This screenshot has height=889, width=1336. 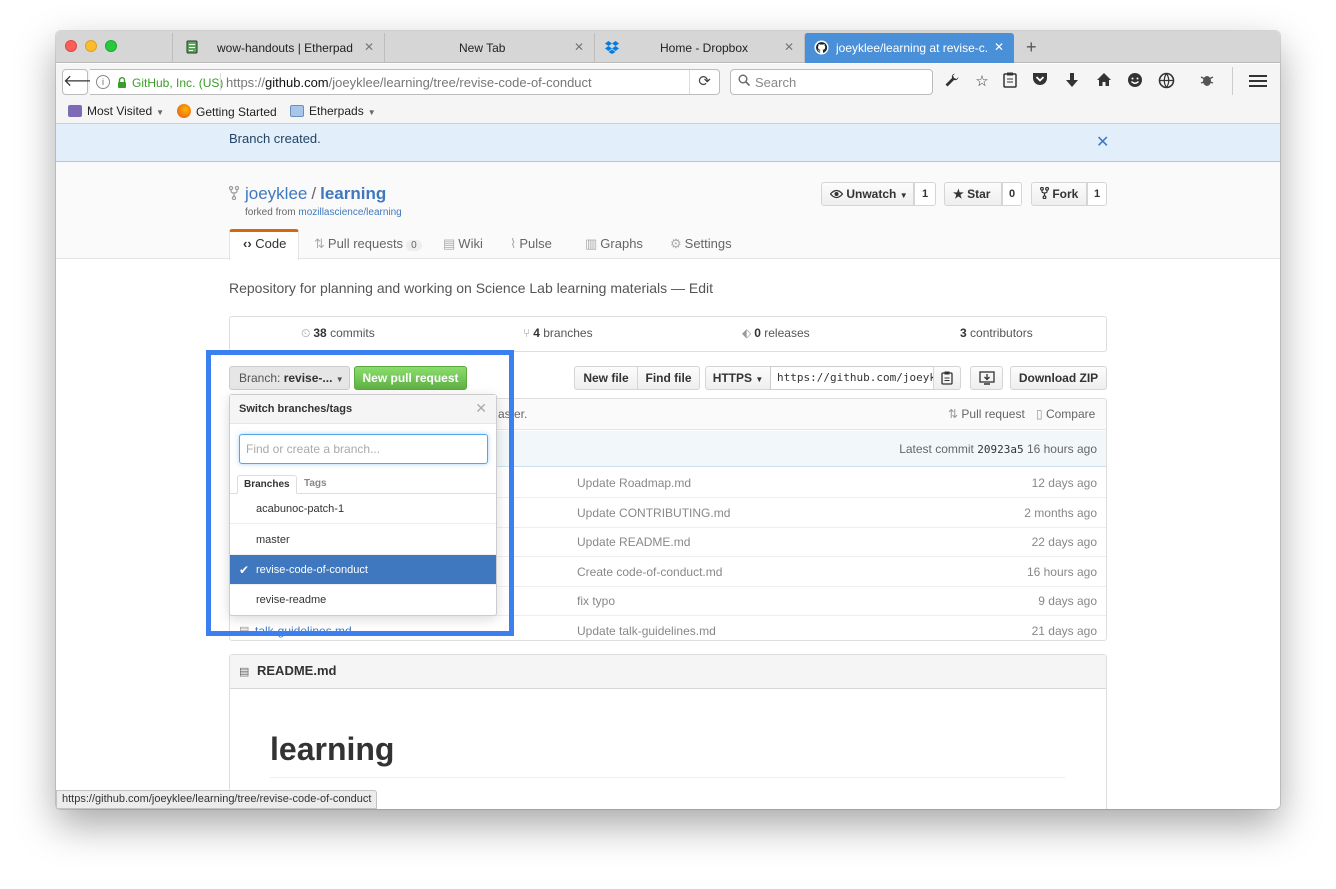 What do you see at coordinates (111, 46) in the screenshot?
I see `zoom-window-button` at bounding box center [111, 46].